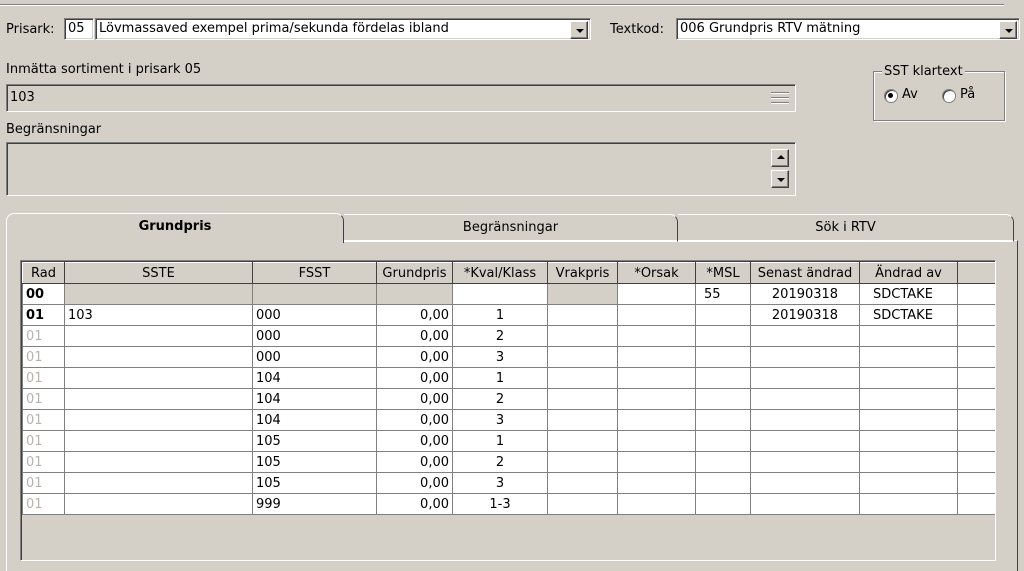 This screenshot has width=1024, height=571. I want to click on table-row: 01 000 0,00 2, so click(508, 336).